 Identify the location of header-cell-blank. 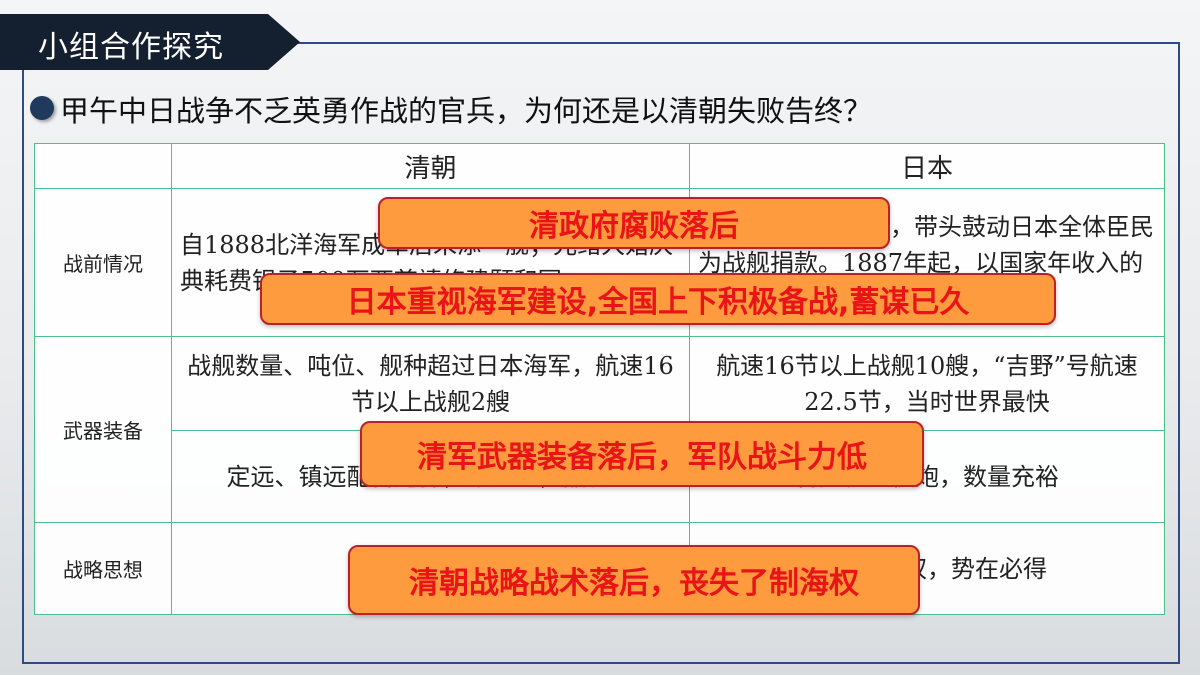
(103, 166).